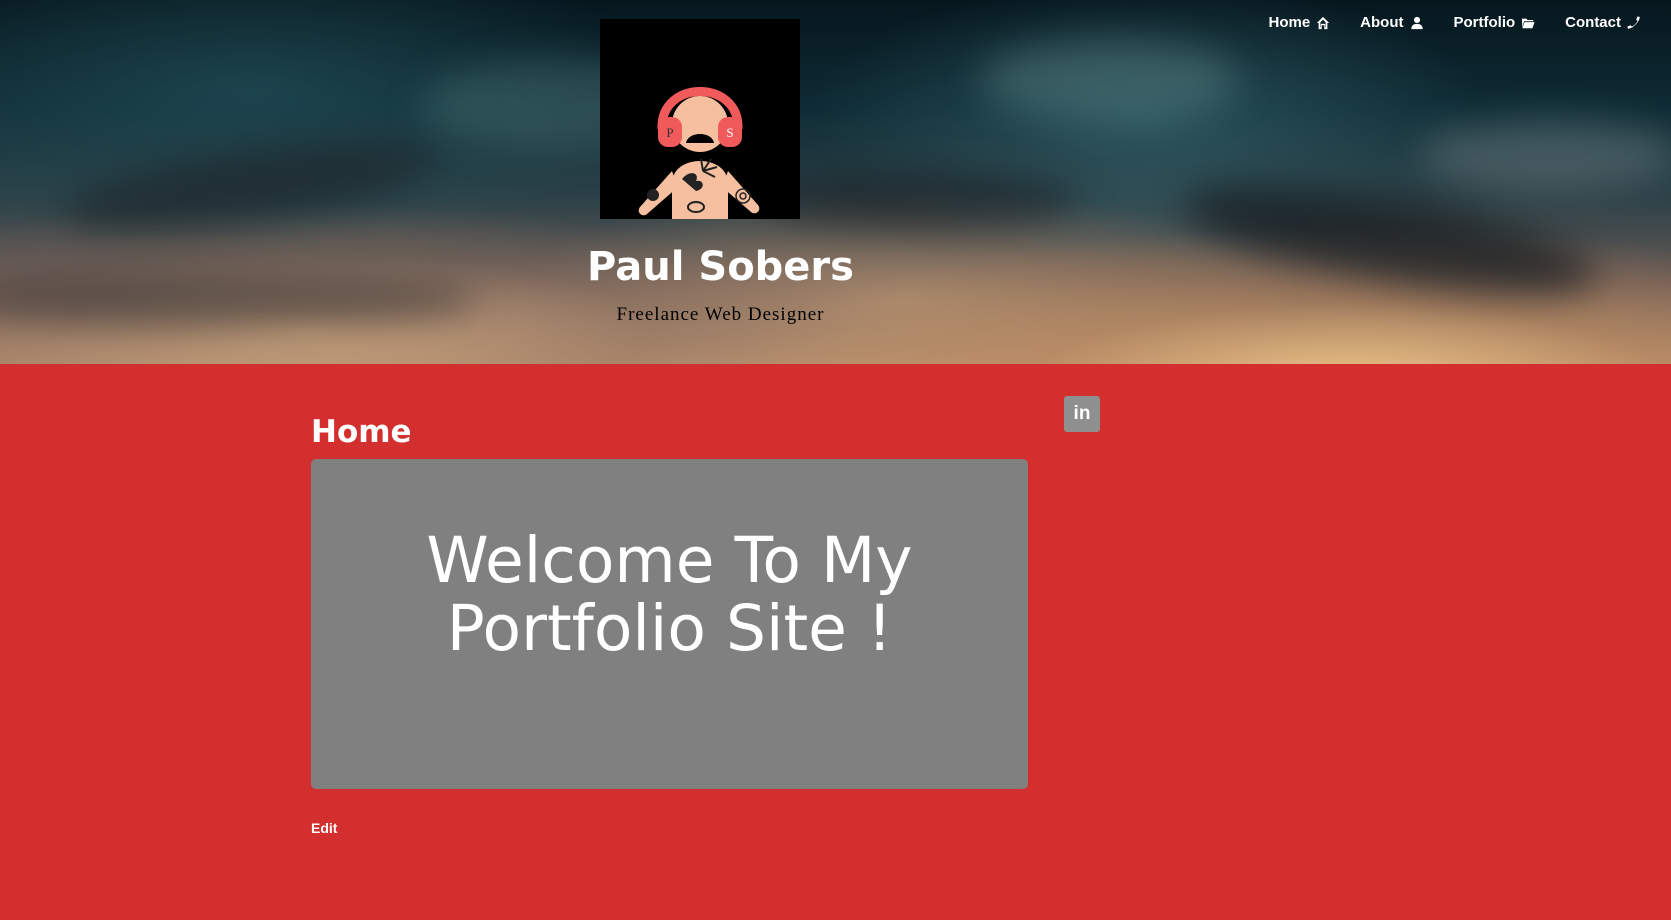 This screenshot has width=1671, height=920. What do you see at coordinates (720, 314) in the screenshot?
I see `site-tagline: Freelance Web Designer` at bounding box center [720, 314].